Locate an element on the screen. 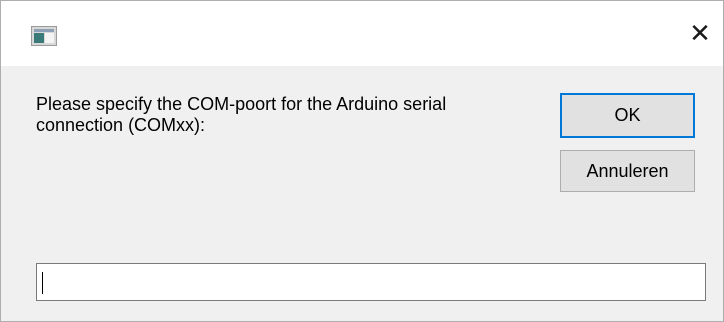 The height and width of the screenshot is (322, 724). com-port-input is located at coordinates (371, 282).